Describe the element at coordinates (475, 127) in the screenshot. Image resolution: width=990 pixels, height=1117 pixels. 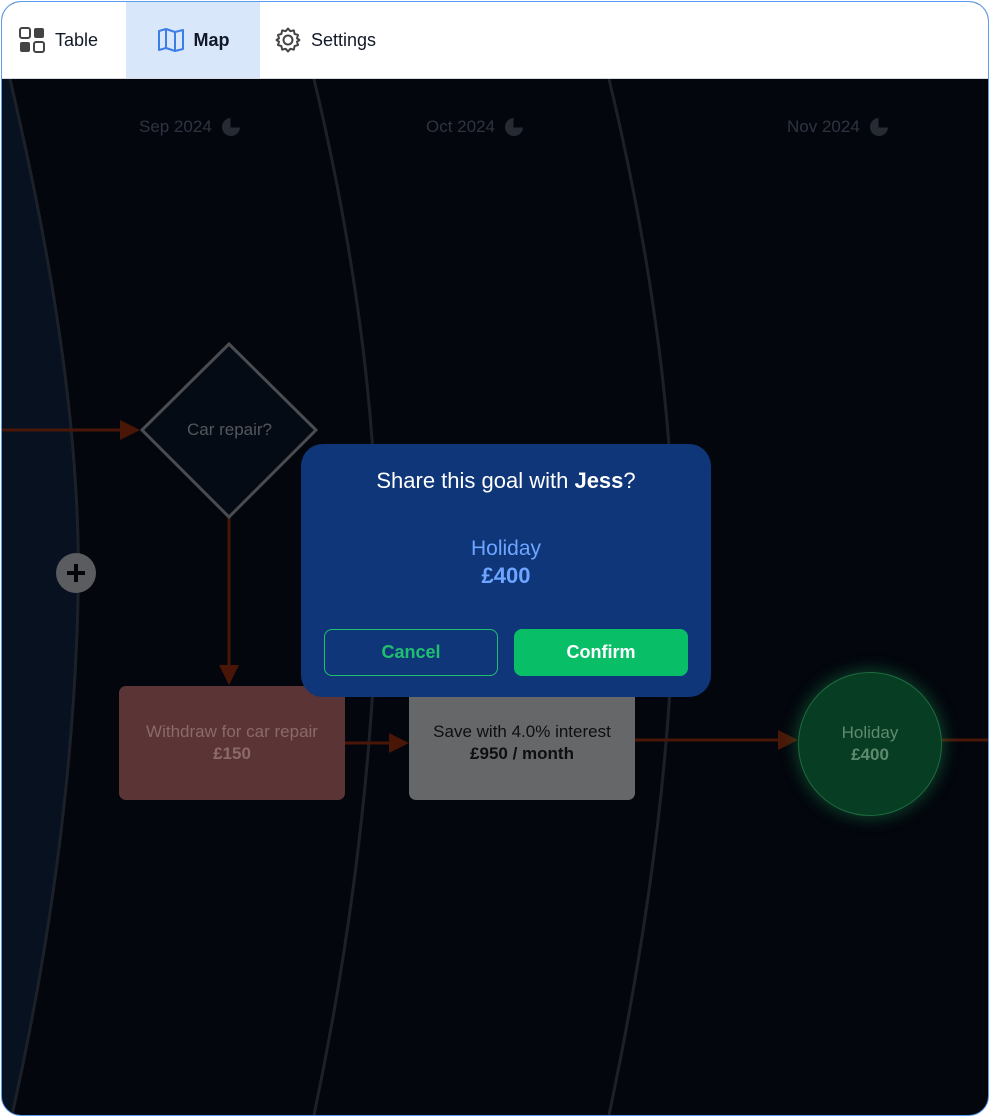
I see `month-header: Oct 2024` at that location.